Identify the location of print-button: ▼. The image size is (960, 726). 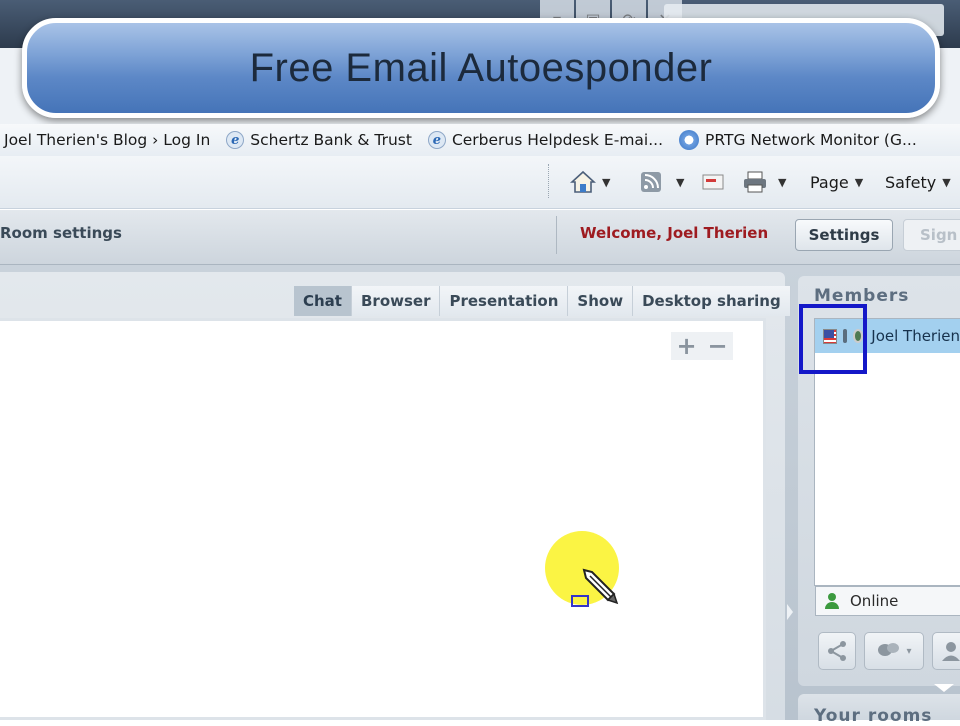
(764, 182).